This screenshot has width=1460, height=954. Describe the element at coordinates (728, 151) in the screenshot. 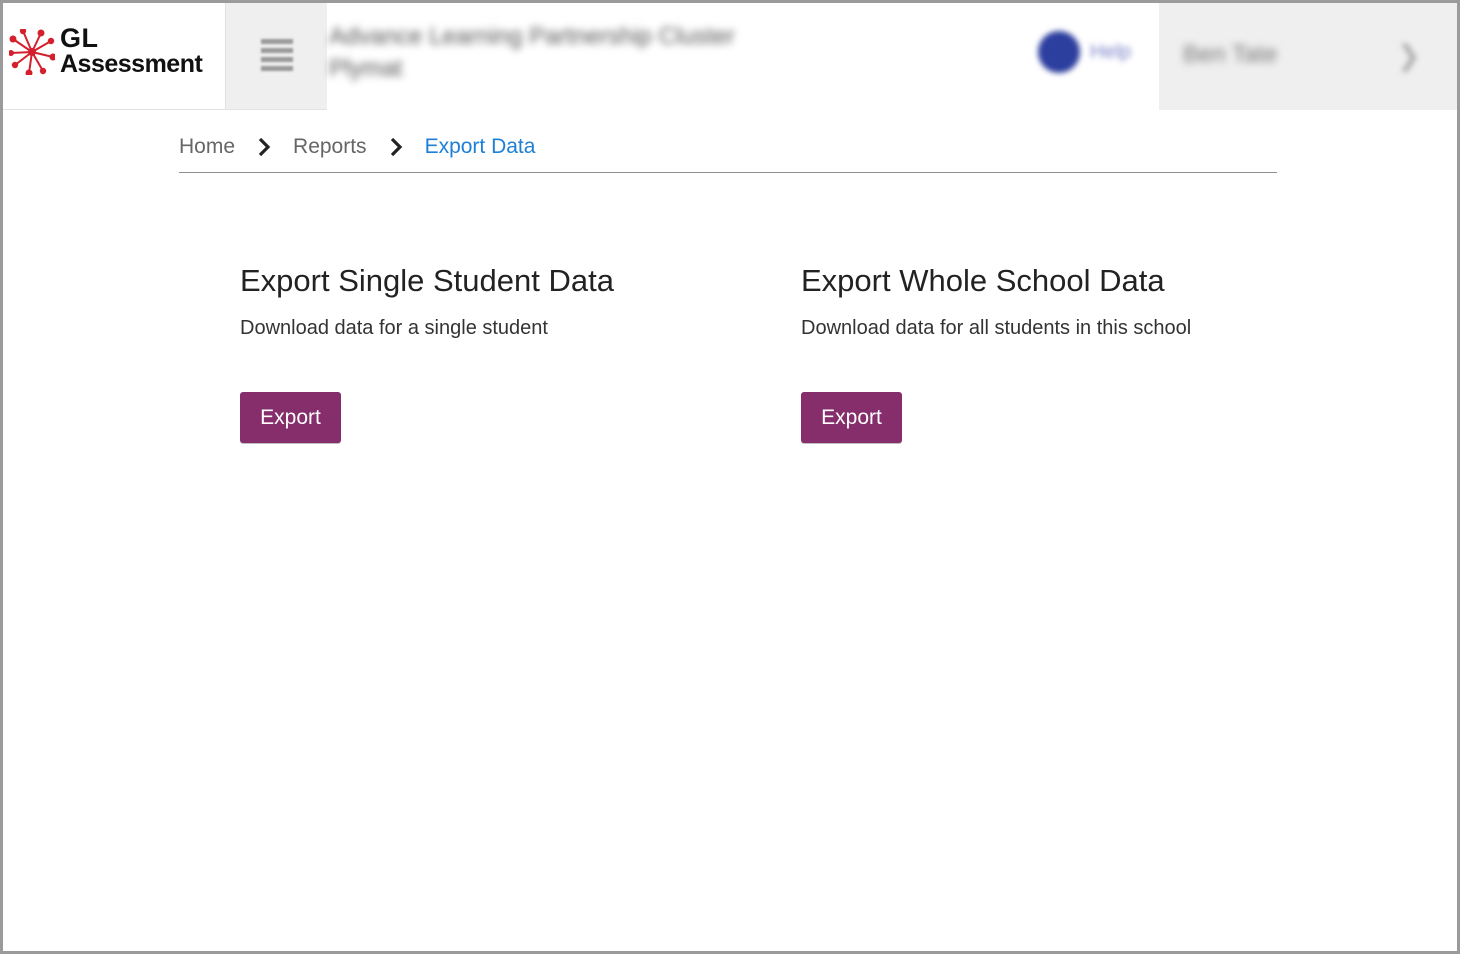

I see `breadcrumb: Home Reports Export Data` at that location.